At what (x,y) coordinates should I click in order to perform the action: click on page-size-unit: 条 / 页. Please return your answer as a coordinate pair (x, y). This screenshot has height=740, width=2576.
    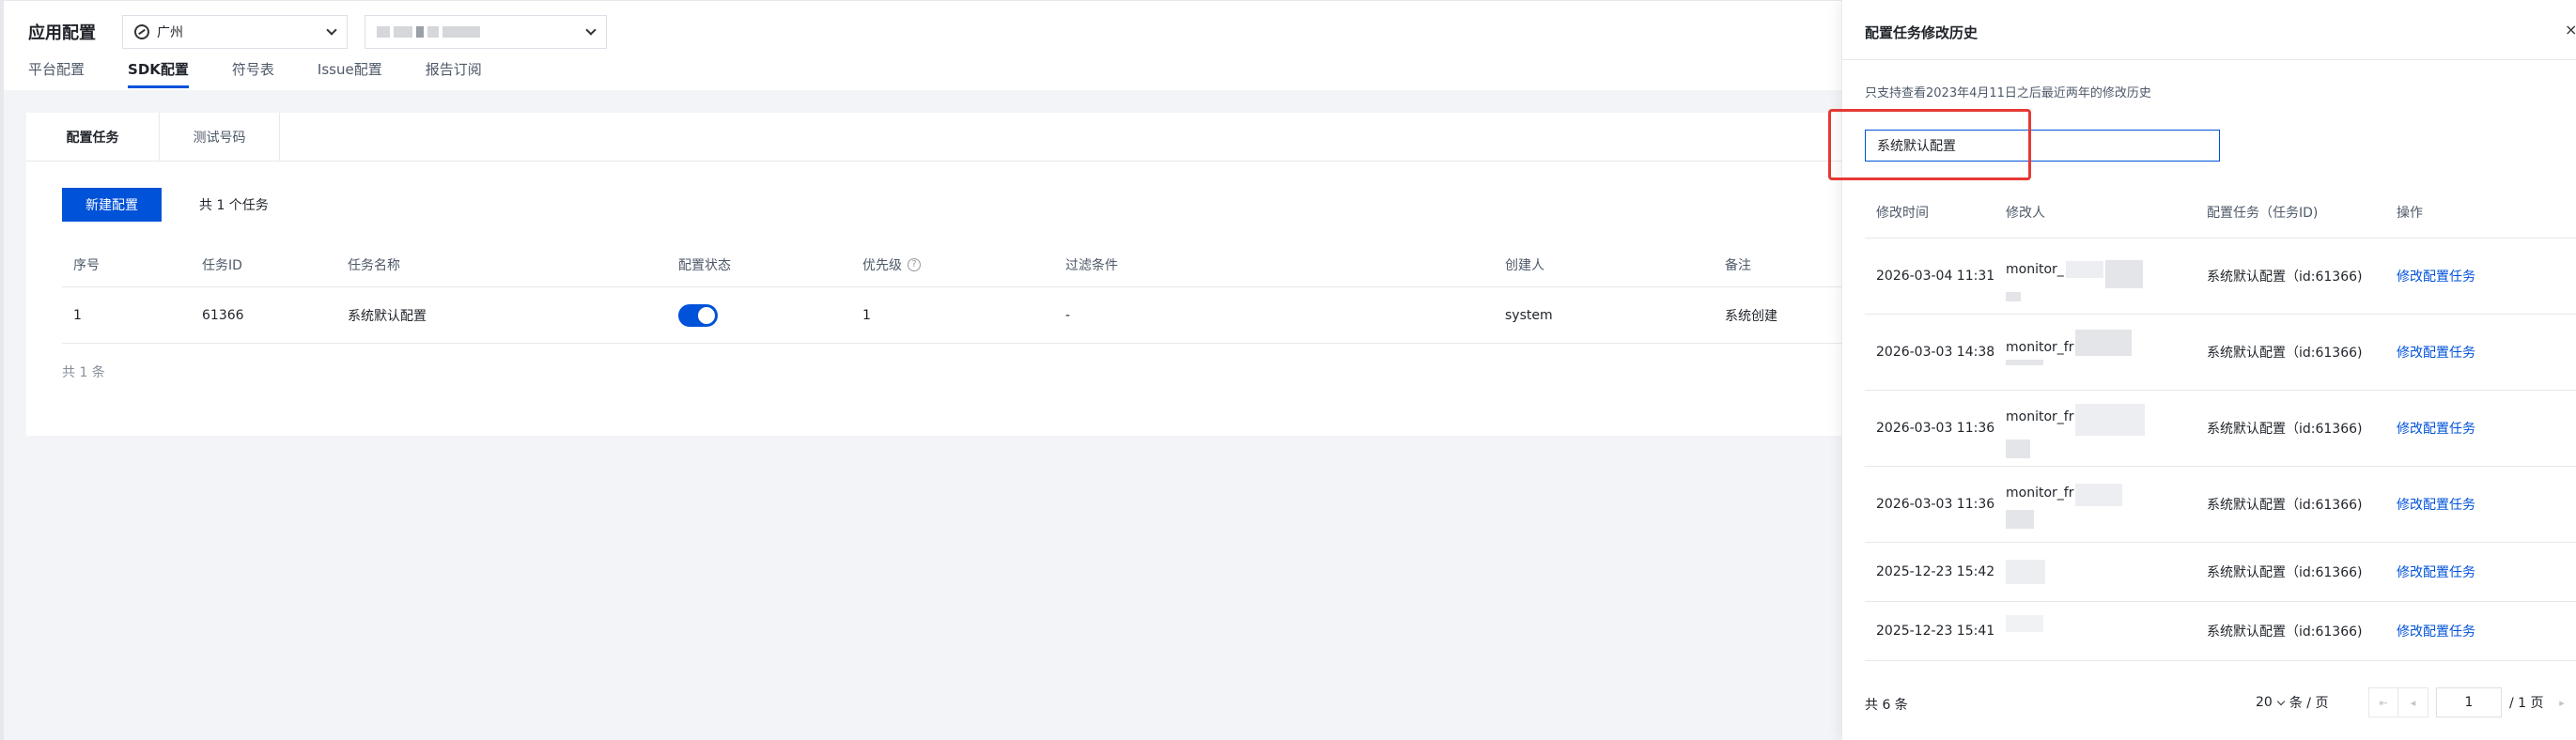
    Looking at the image, I should click on (2309, 703).